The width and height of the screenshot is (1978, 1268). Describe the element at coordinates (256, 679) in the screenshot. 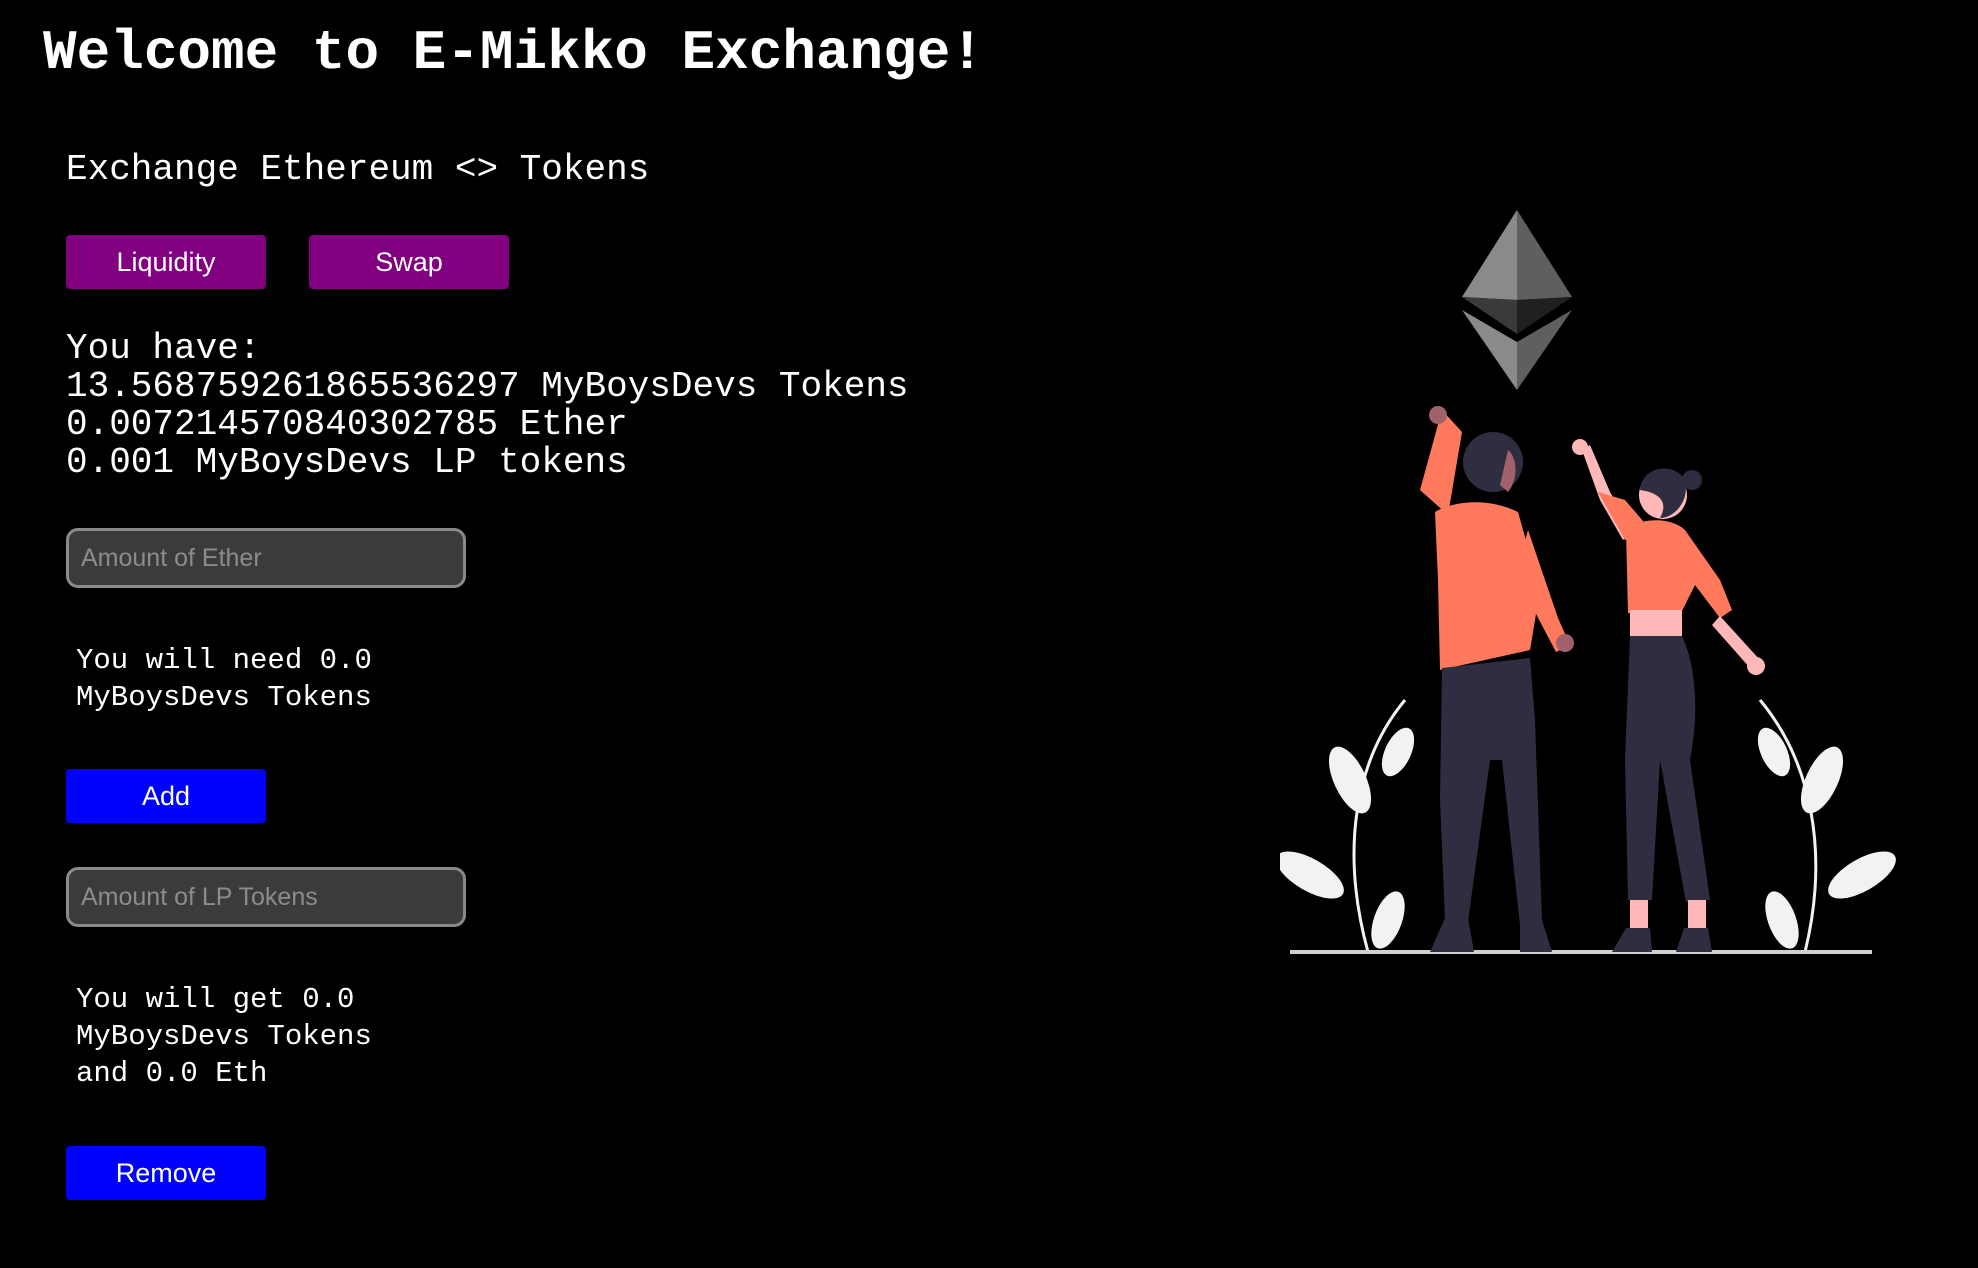

I see `add-liquidity-note: You will need 0.0 MyBoysDevs Tokens` at that location.